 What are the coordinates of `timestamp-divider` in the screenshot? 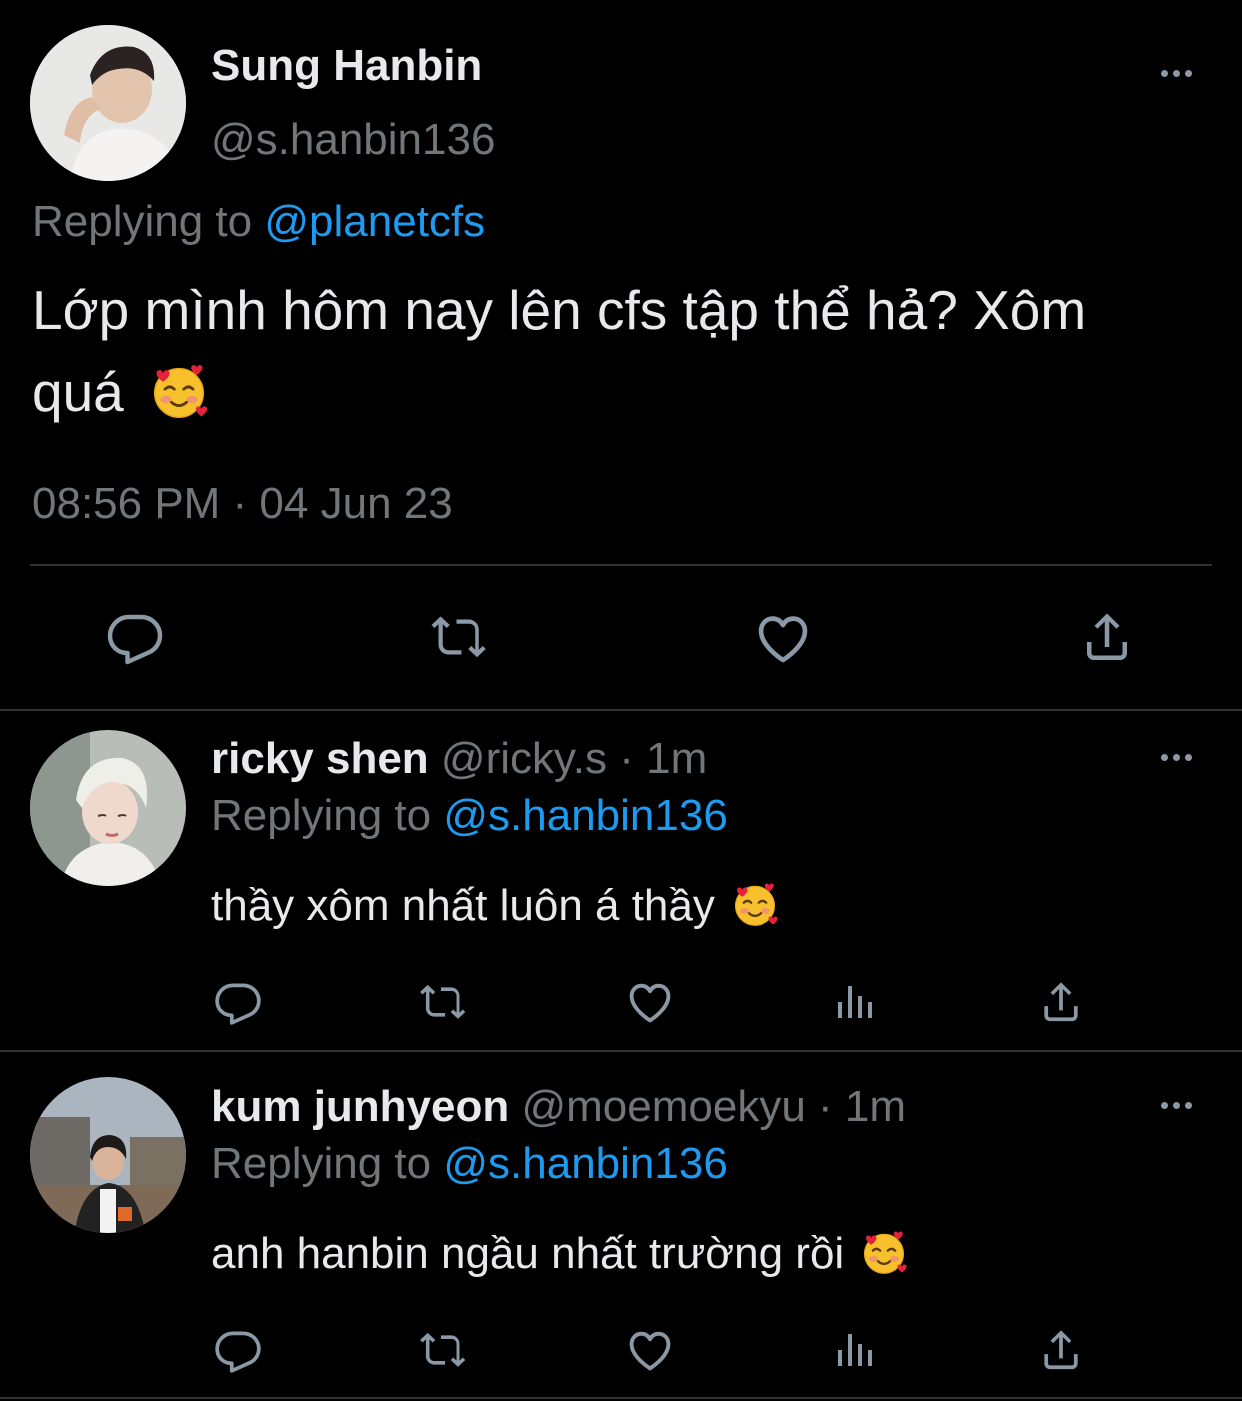 It's located at (621, 565).